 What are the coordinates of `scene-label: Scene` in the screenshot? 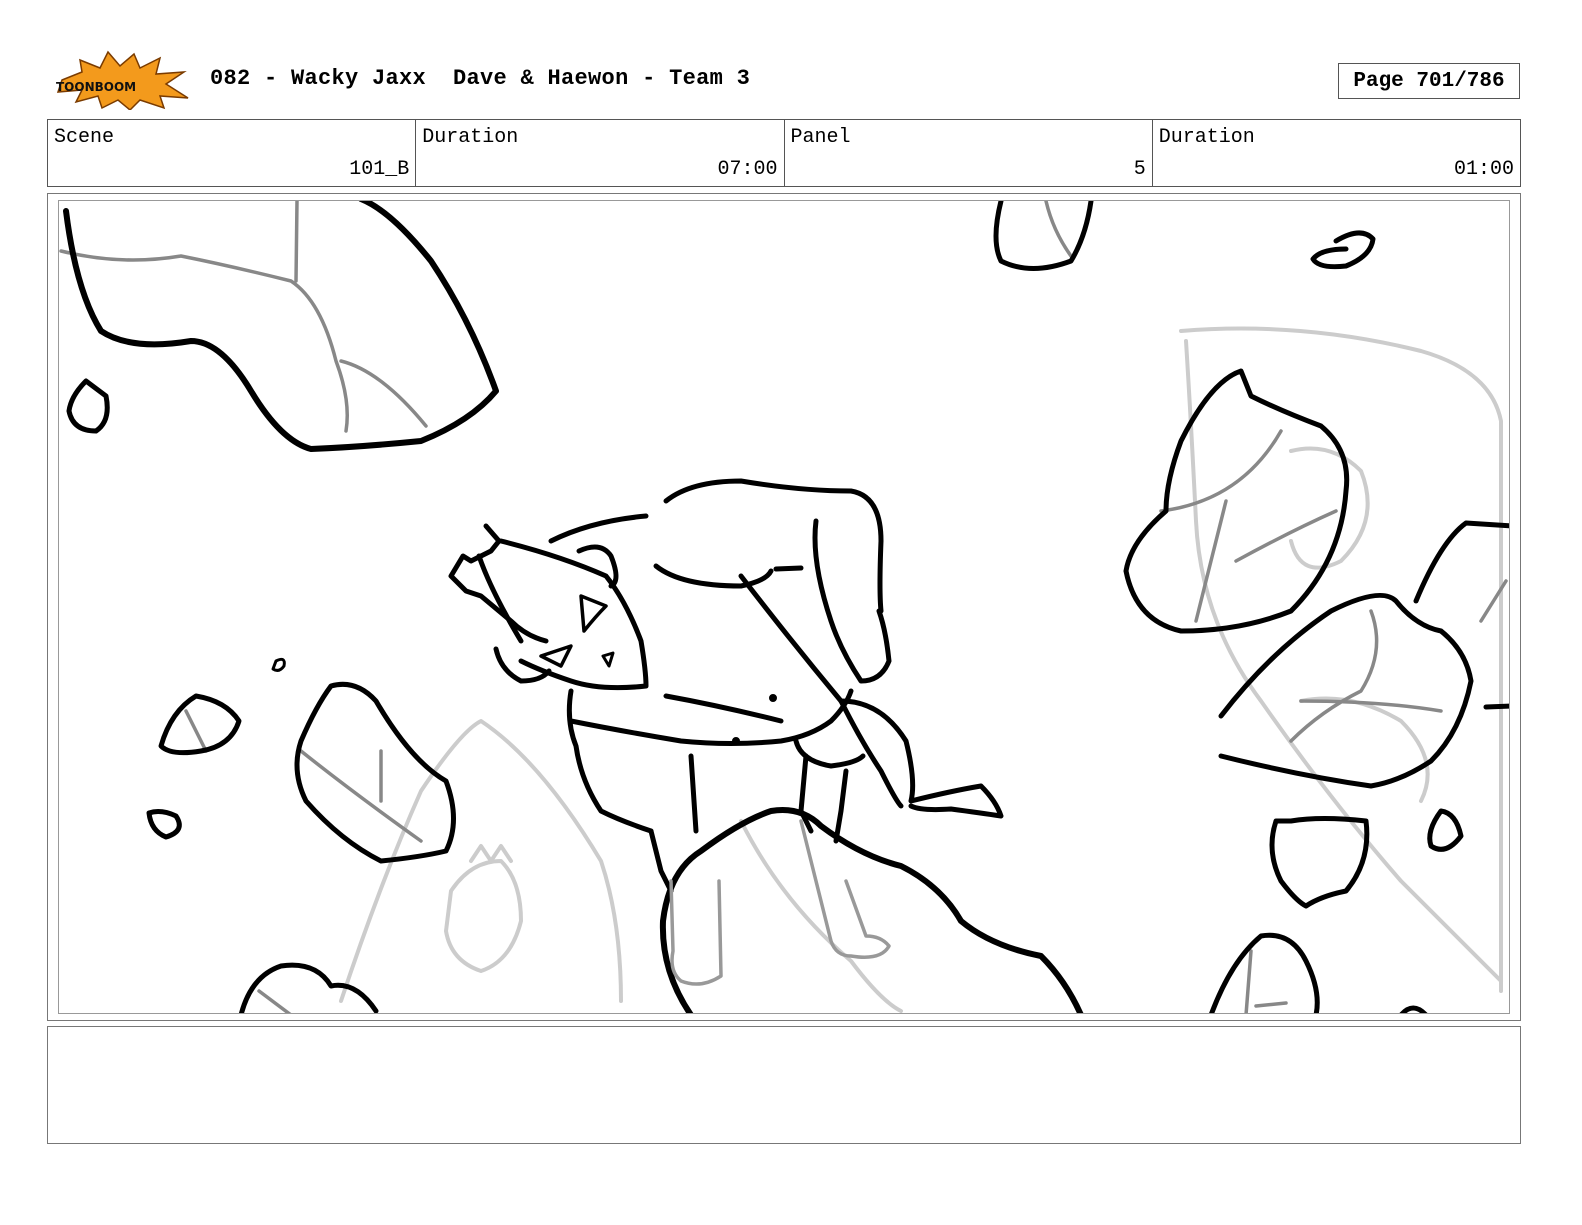 It's located at (84, 137).